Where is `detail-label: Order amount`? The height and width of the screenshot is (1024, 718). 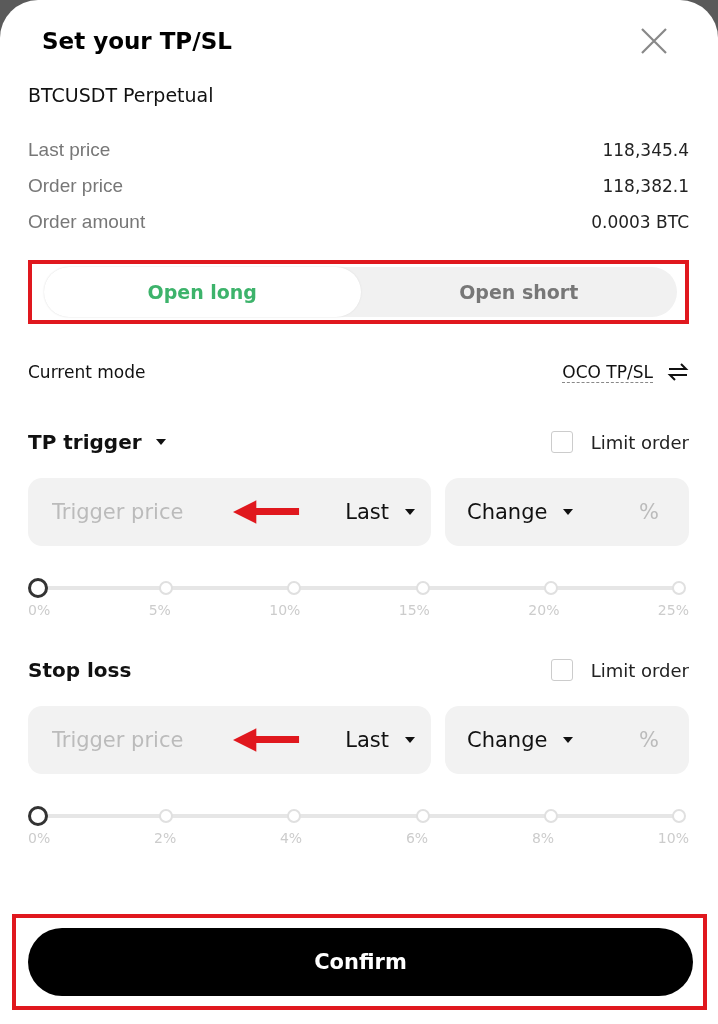 detail-label: Order amount is located at coordinates (87, 222).